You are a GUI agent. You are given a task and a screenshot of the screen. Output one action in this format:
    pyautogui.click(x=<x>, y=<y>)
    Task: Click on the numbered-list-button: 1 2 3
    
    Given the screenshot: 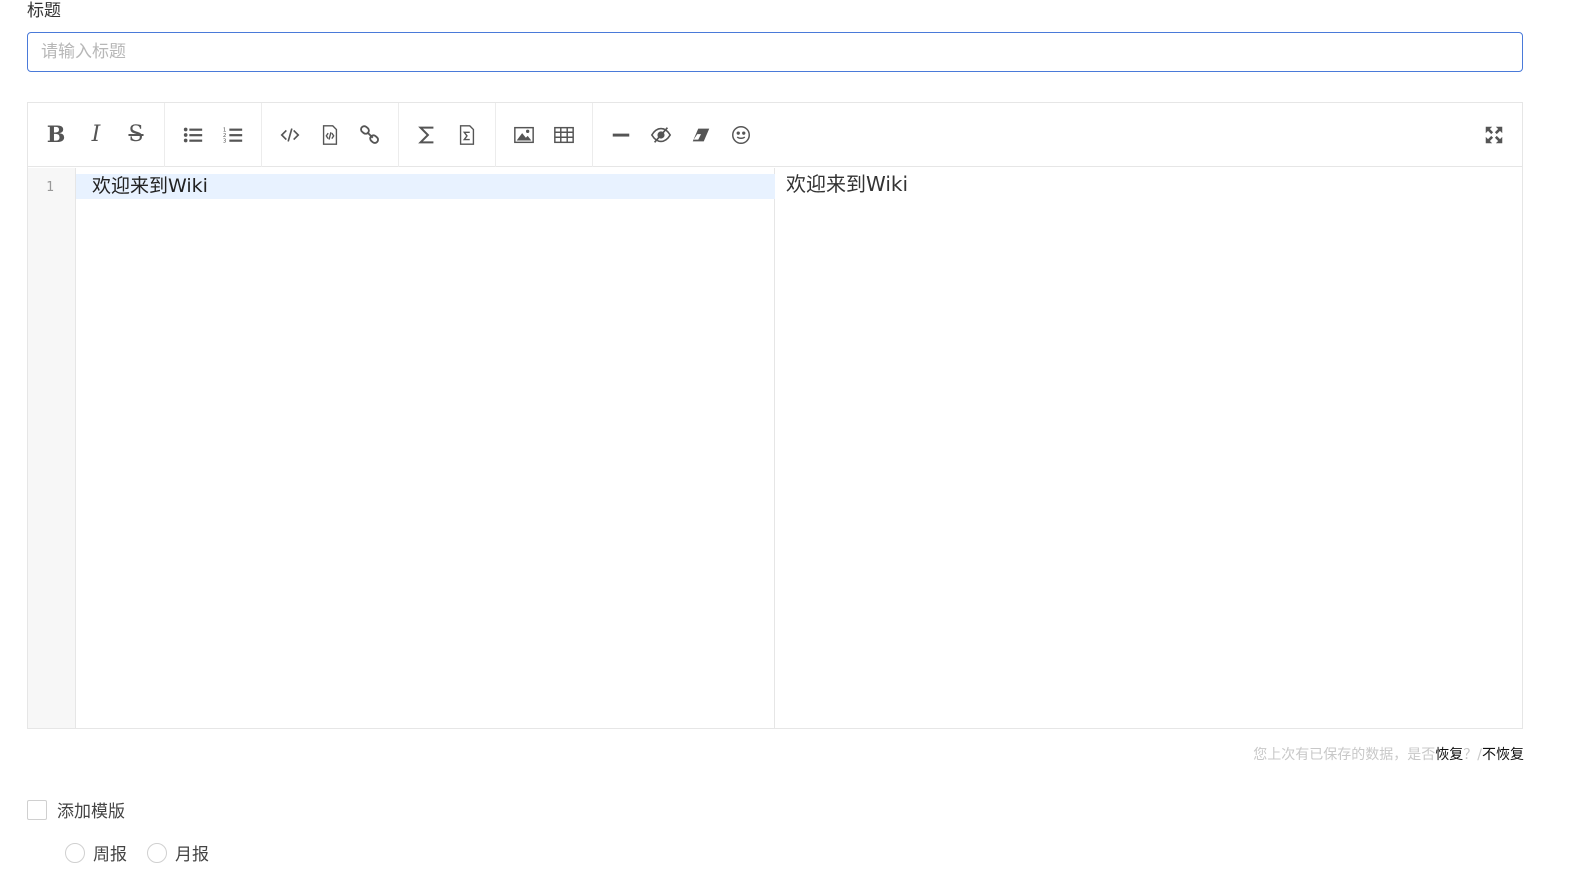 What is the action you would take?
    pyautogui.click(x=233, y=135)
    